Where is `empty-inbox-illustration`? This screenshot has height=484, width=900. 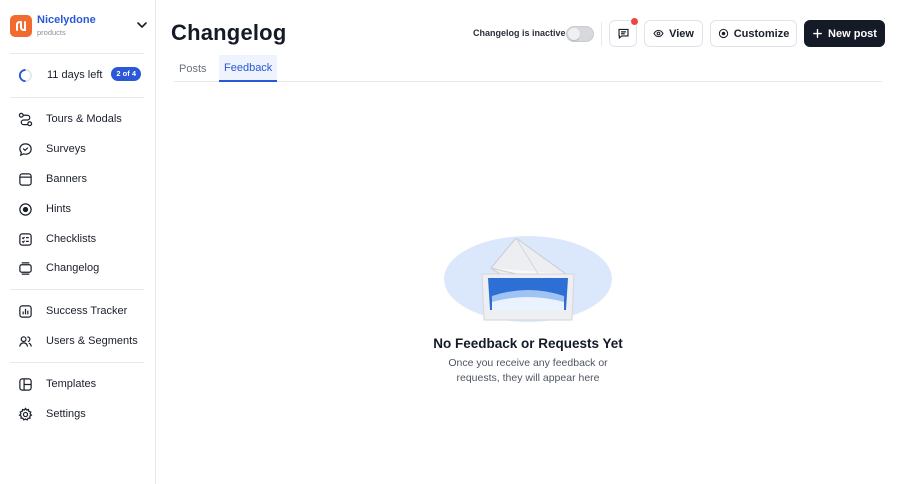
empty-inbox-illustration is located at coordinates (528, 279).